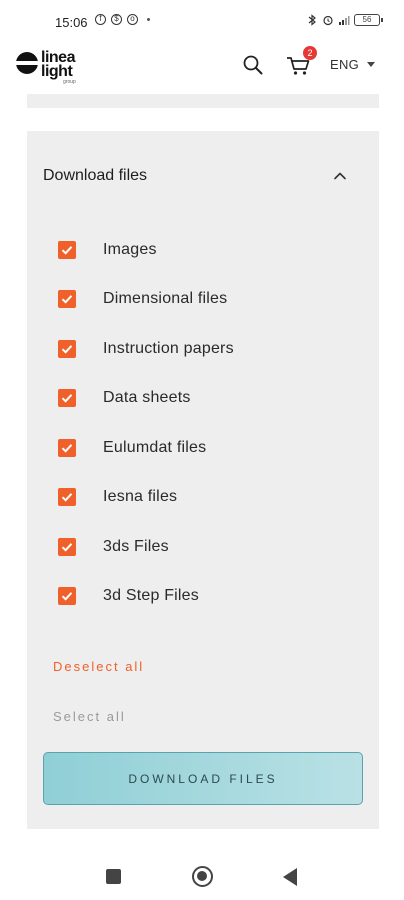 The width and height of the screenshot is (404, 900). What do you see at coordinates (203, 101) in the screenshot?
I see `previous-section-panel` at bounding box center [203, 101].